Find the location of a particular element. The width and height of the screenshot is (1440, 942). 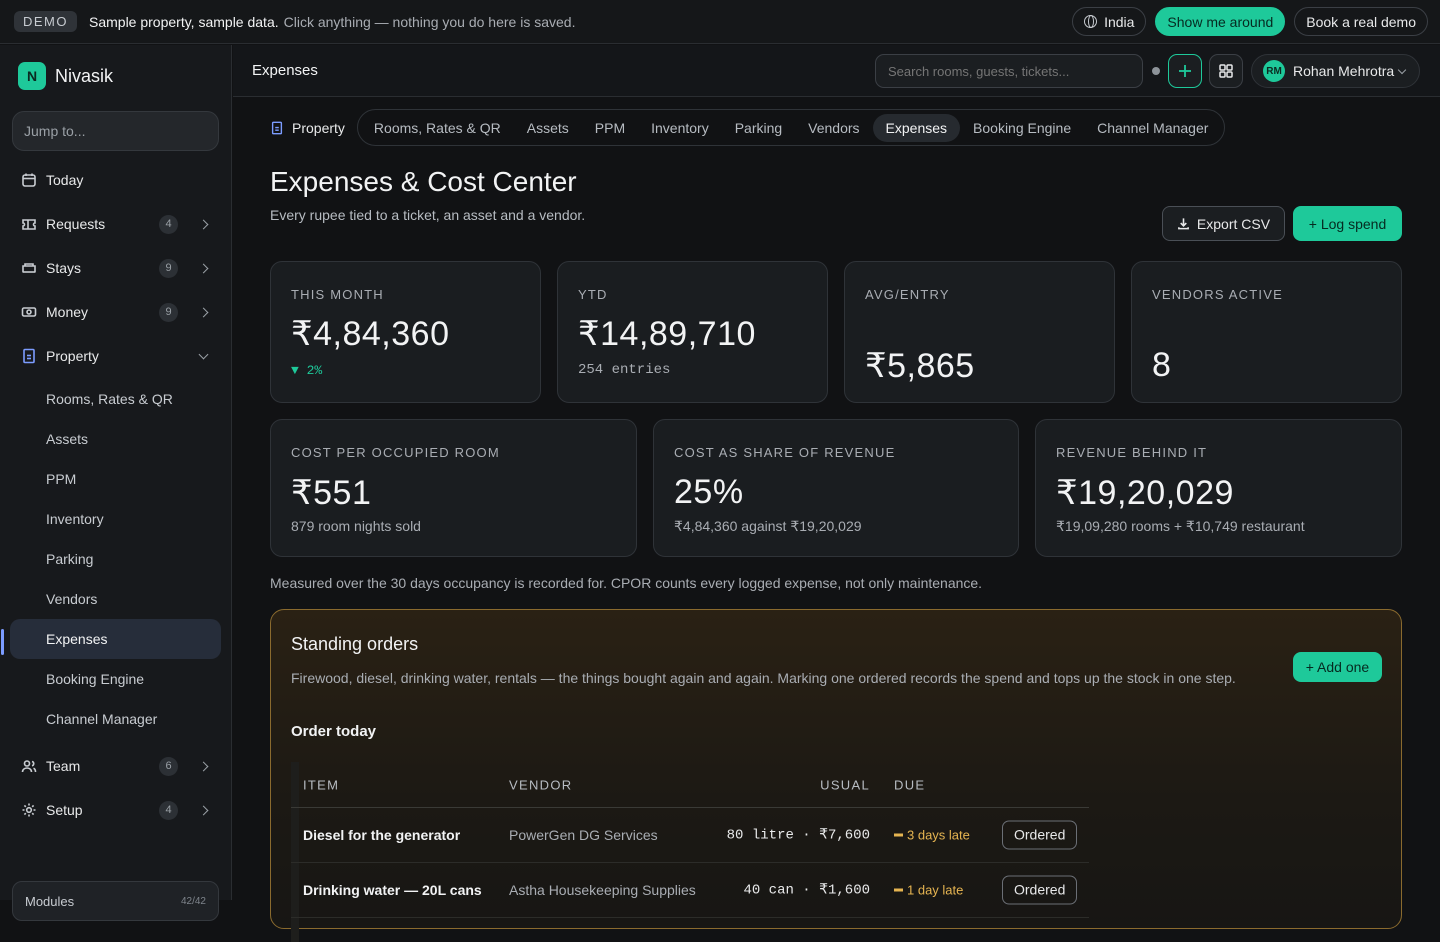

sidebar-item-label: Team is located at coordinates (63, 766).